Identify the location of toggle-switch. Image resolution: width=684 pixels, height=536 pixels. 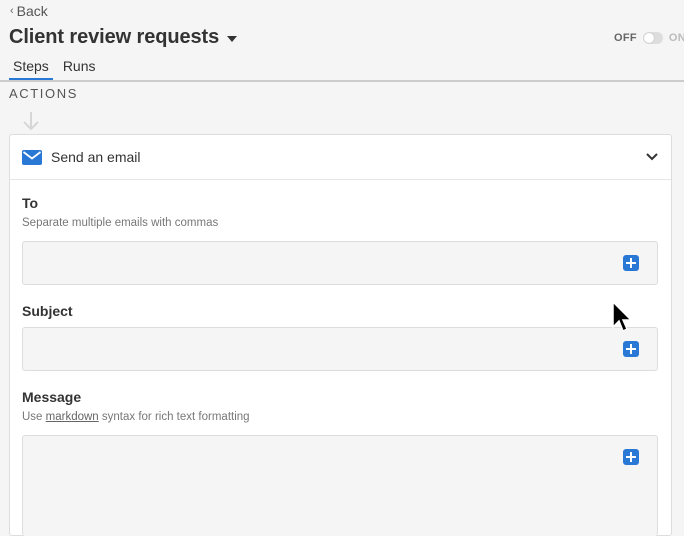
(652, 38).